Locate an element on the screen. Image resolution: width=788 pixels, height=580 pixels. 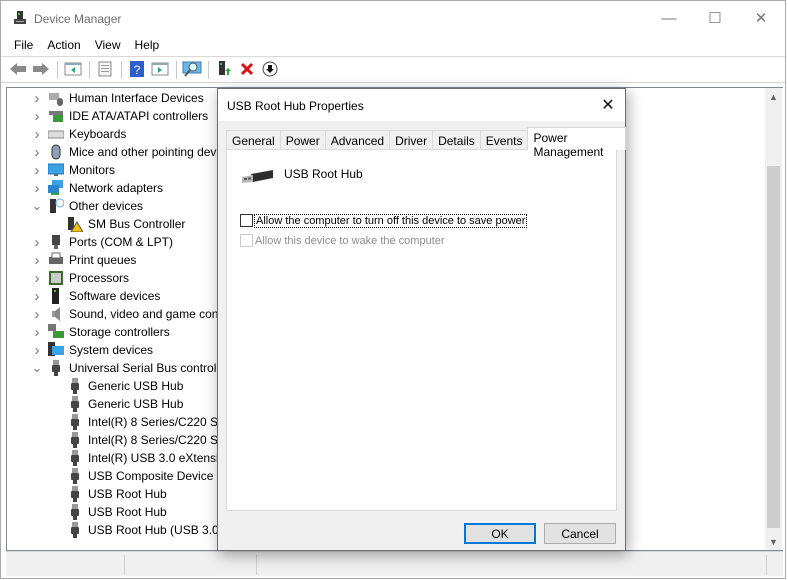
show-hide-action-pane-button is located at coordinates (160, 70).